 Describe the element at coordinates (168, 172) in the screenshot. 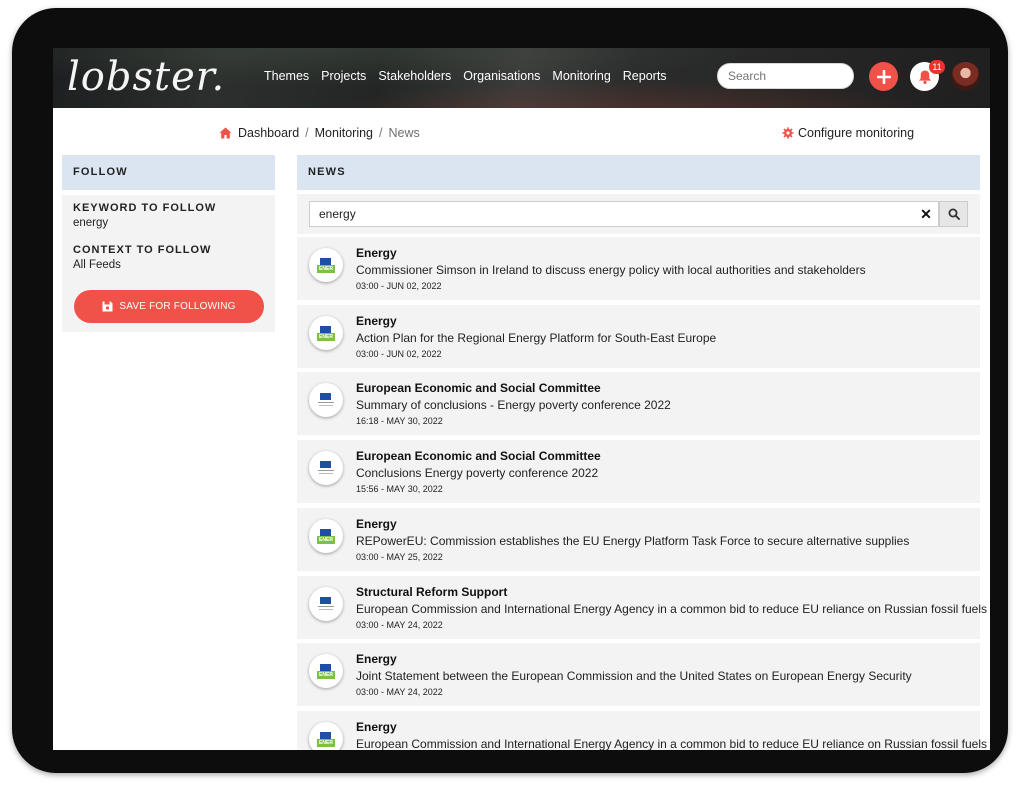

I see `follow-panel-heading: FOLLOW` at that location.